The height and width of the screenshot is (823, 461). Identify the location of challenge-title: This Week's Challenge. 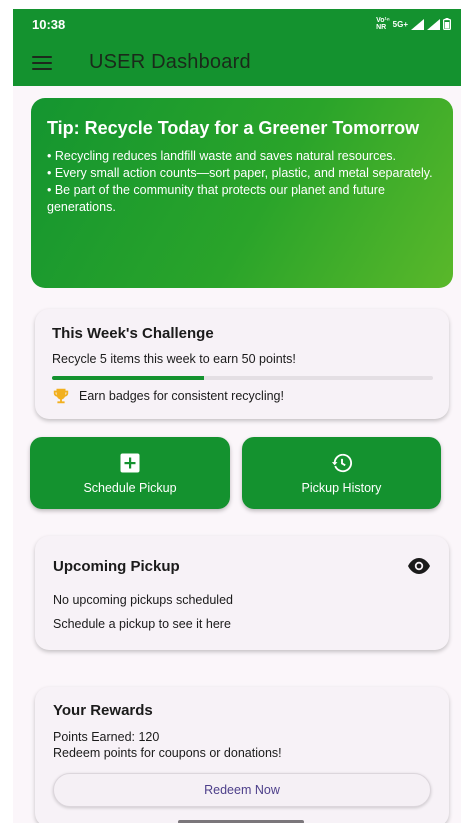
(133, 333).